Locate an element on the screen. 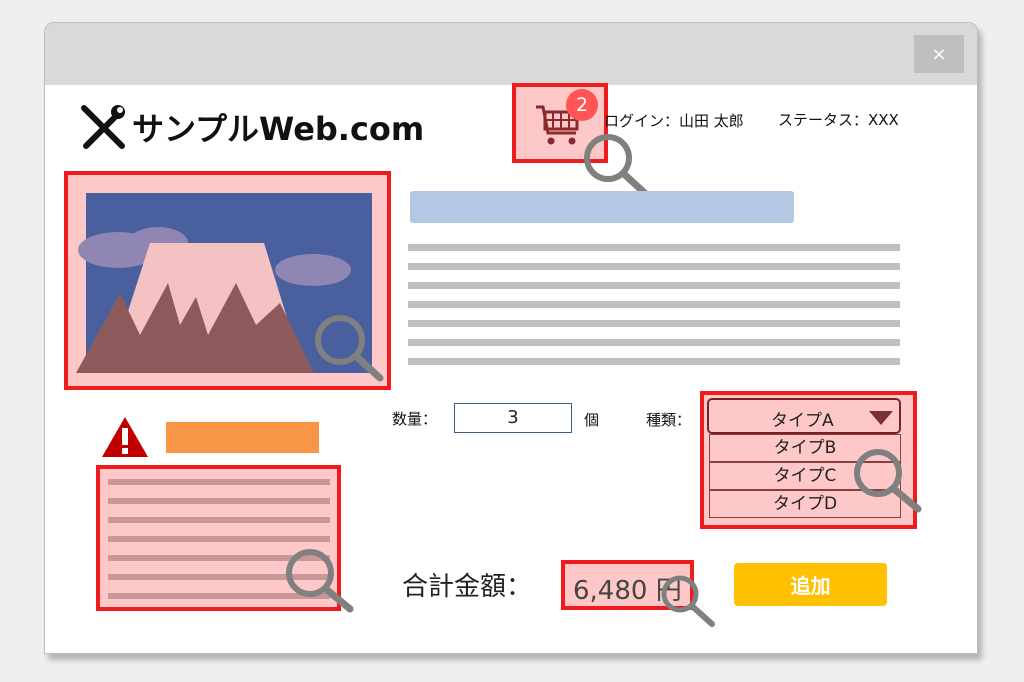  add-to-cart-button: 追加 is located at coordinates (810, 584).